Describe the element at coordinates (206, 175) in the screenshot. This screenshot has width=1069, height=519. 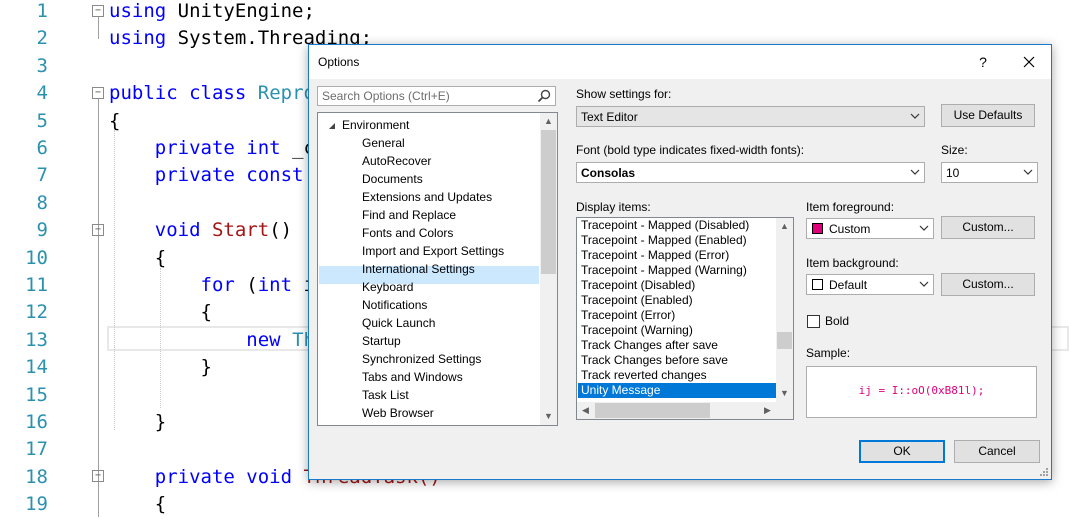
I see `code-line: private const` at that location.